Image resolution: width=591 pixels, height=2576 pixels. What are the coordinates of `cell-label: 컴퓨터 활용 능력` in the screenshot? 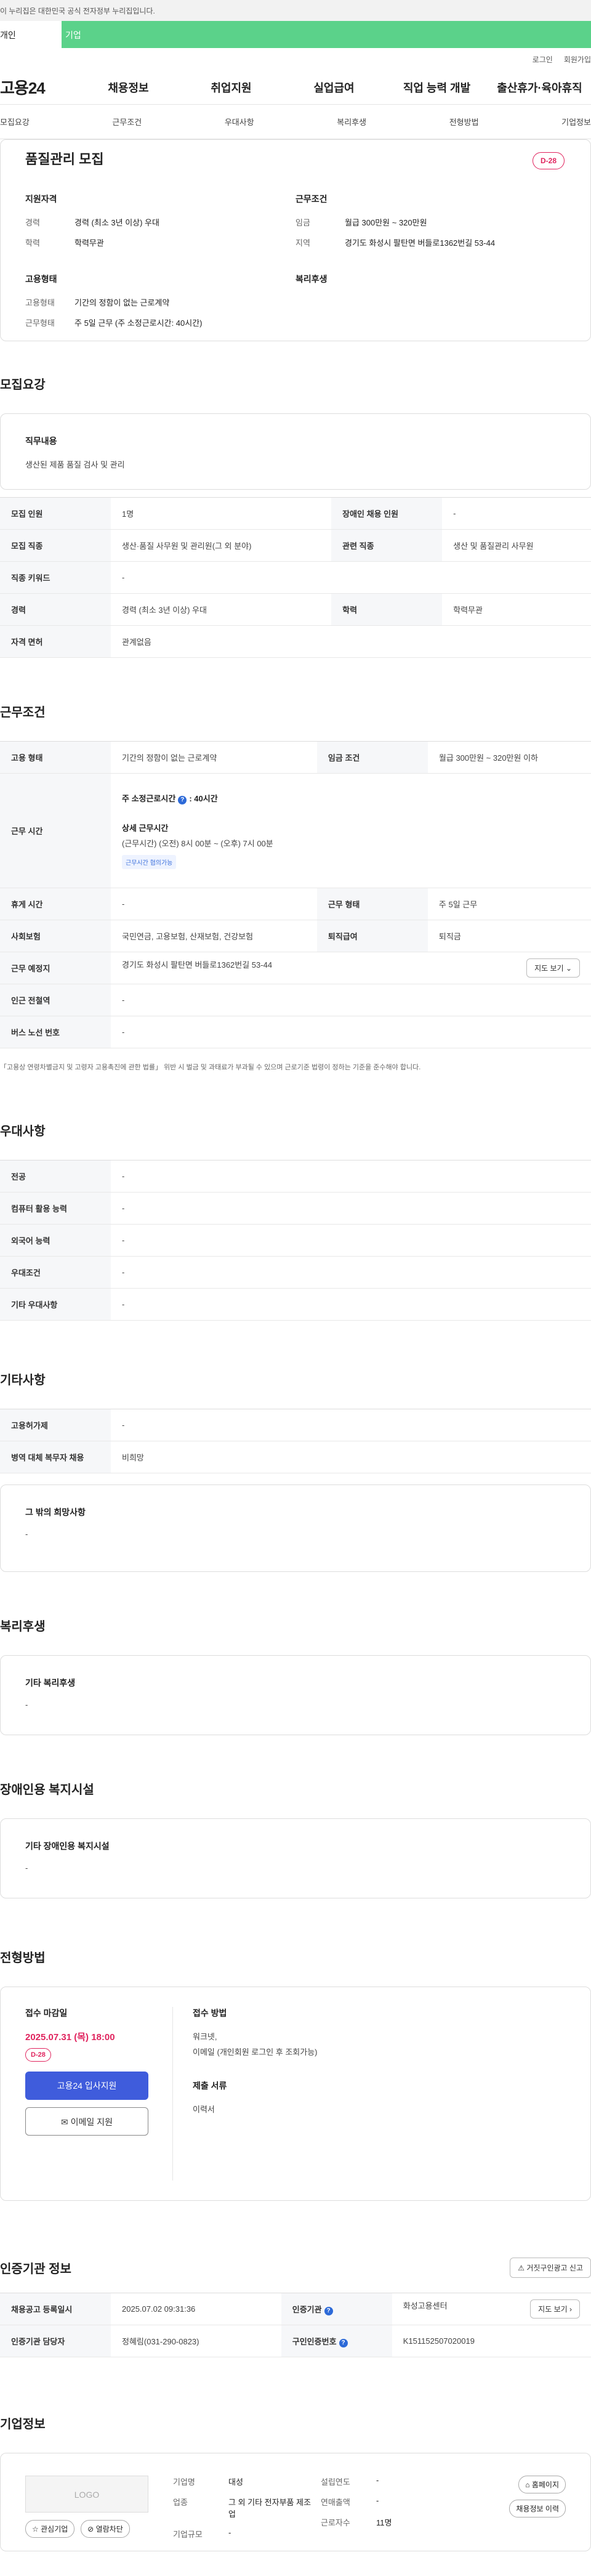 It's located at (55, 1208).